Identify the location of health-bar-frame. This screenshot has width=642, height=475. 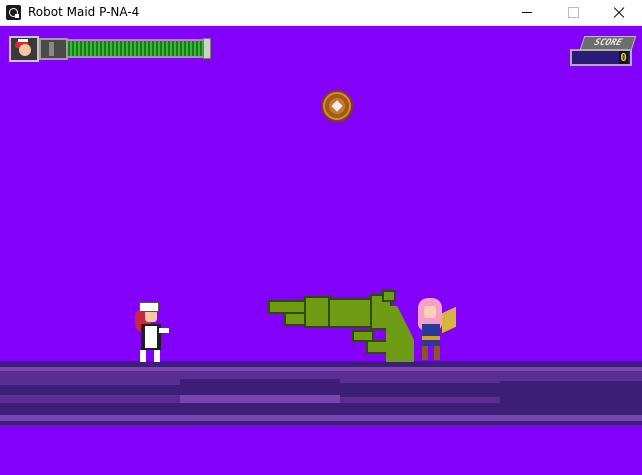
(53, 49).